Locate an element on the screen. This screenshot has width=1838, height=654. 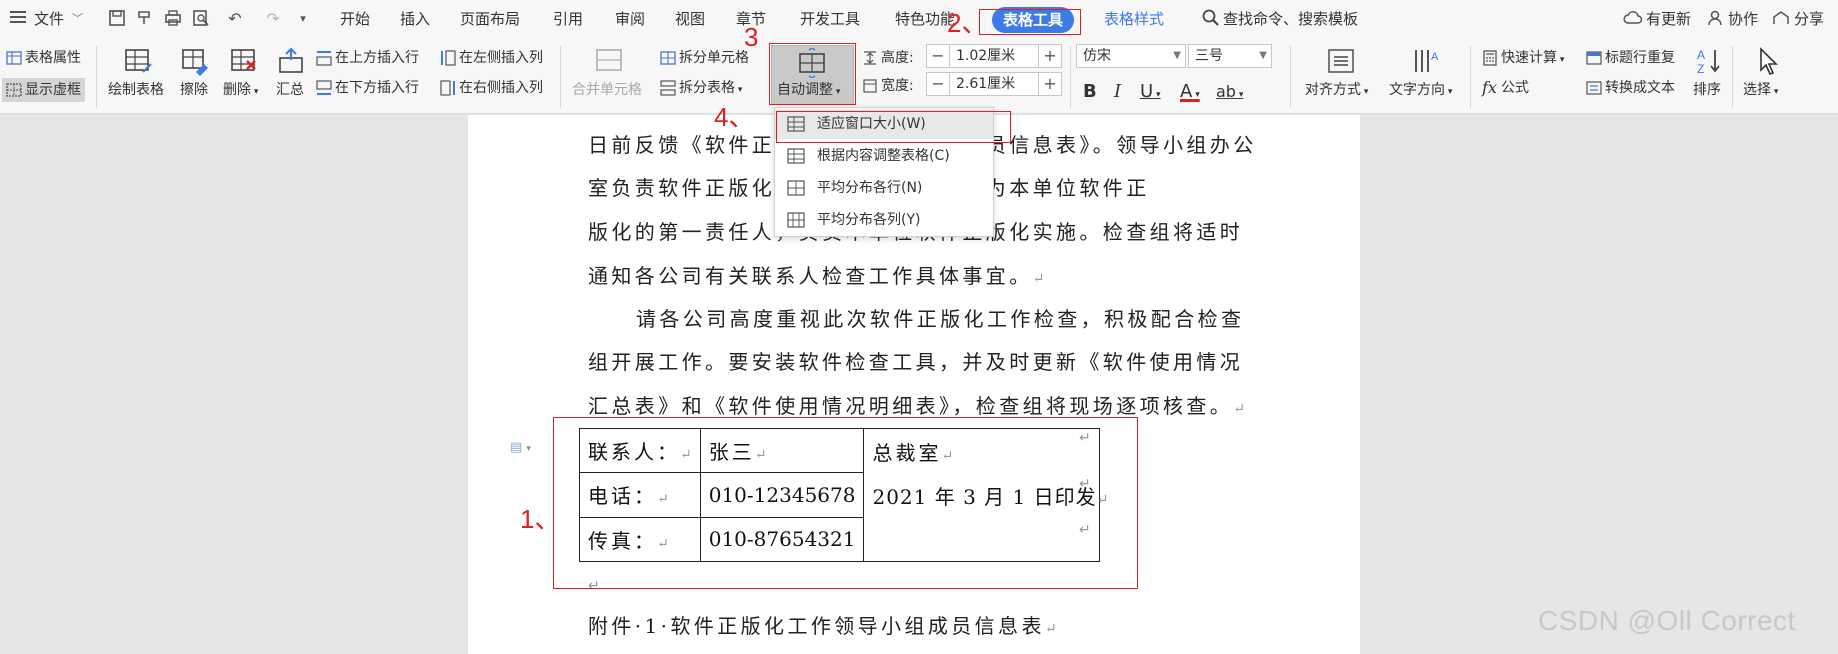
insert-row-below-button: 在下方插入行 is located at coordinates (367, 88).